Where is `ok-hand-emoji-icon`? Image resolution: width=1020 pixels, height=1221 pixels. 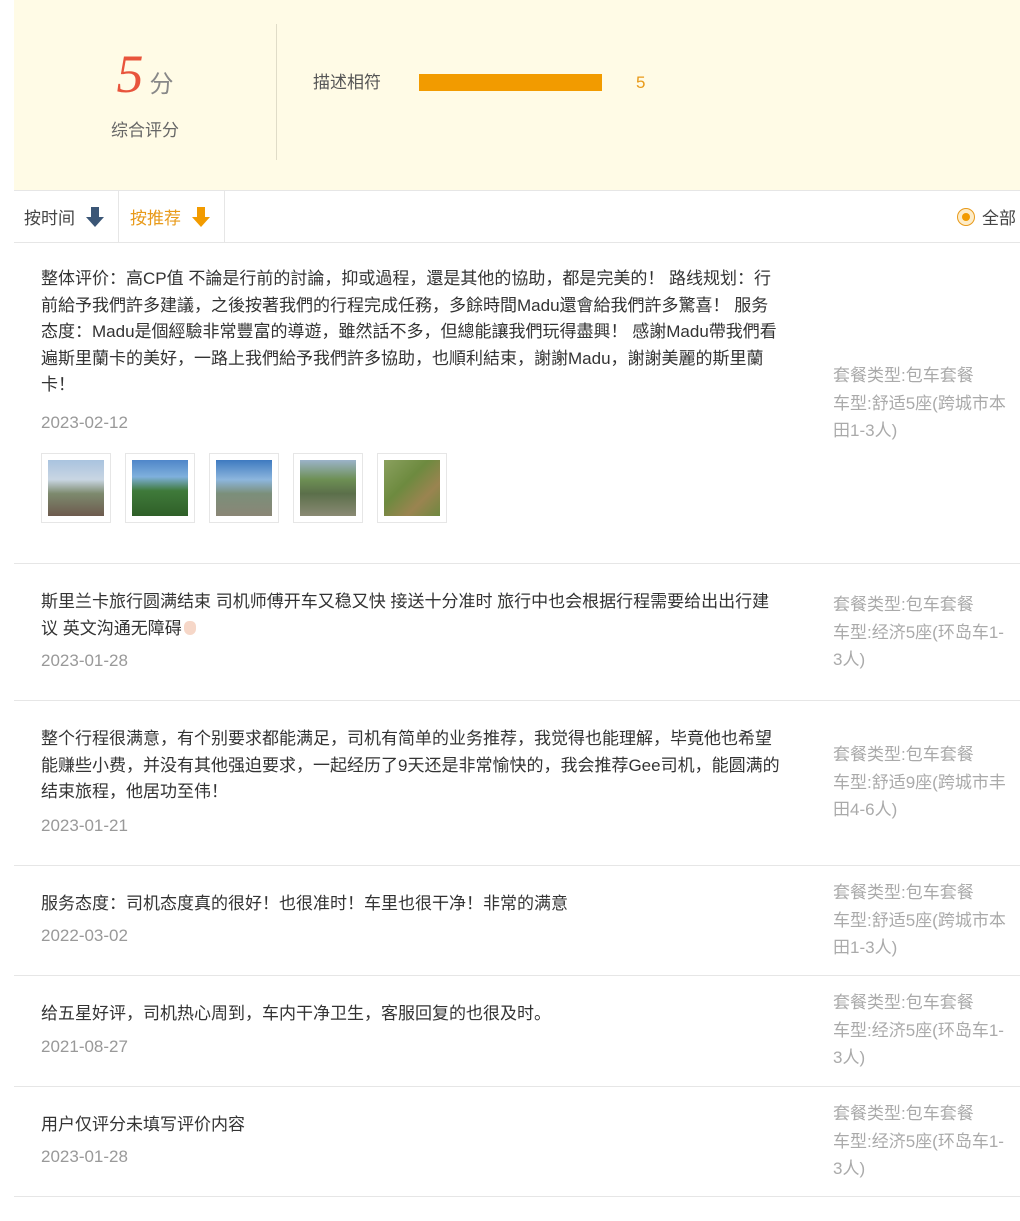
ok-hand-emoji-icon is located at coordinates (189, 627).